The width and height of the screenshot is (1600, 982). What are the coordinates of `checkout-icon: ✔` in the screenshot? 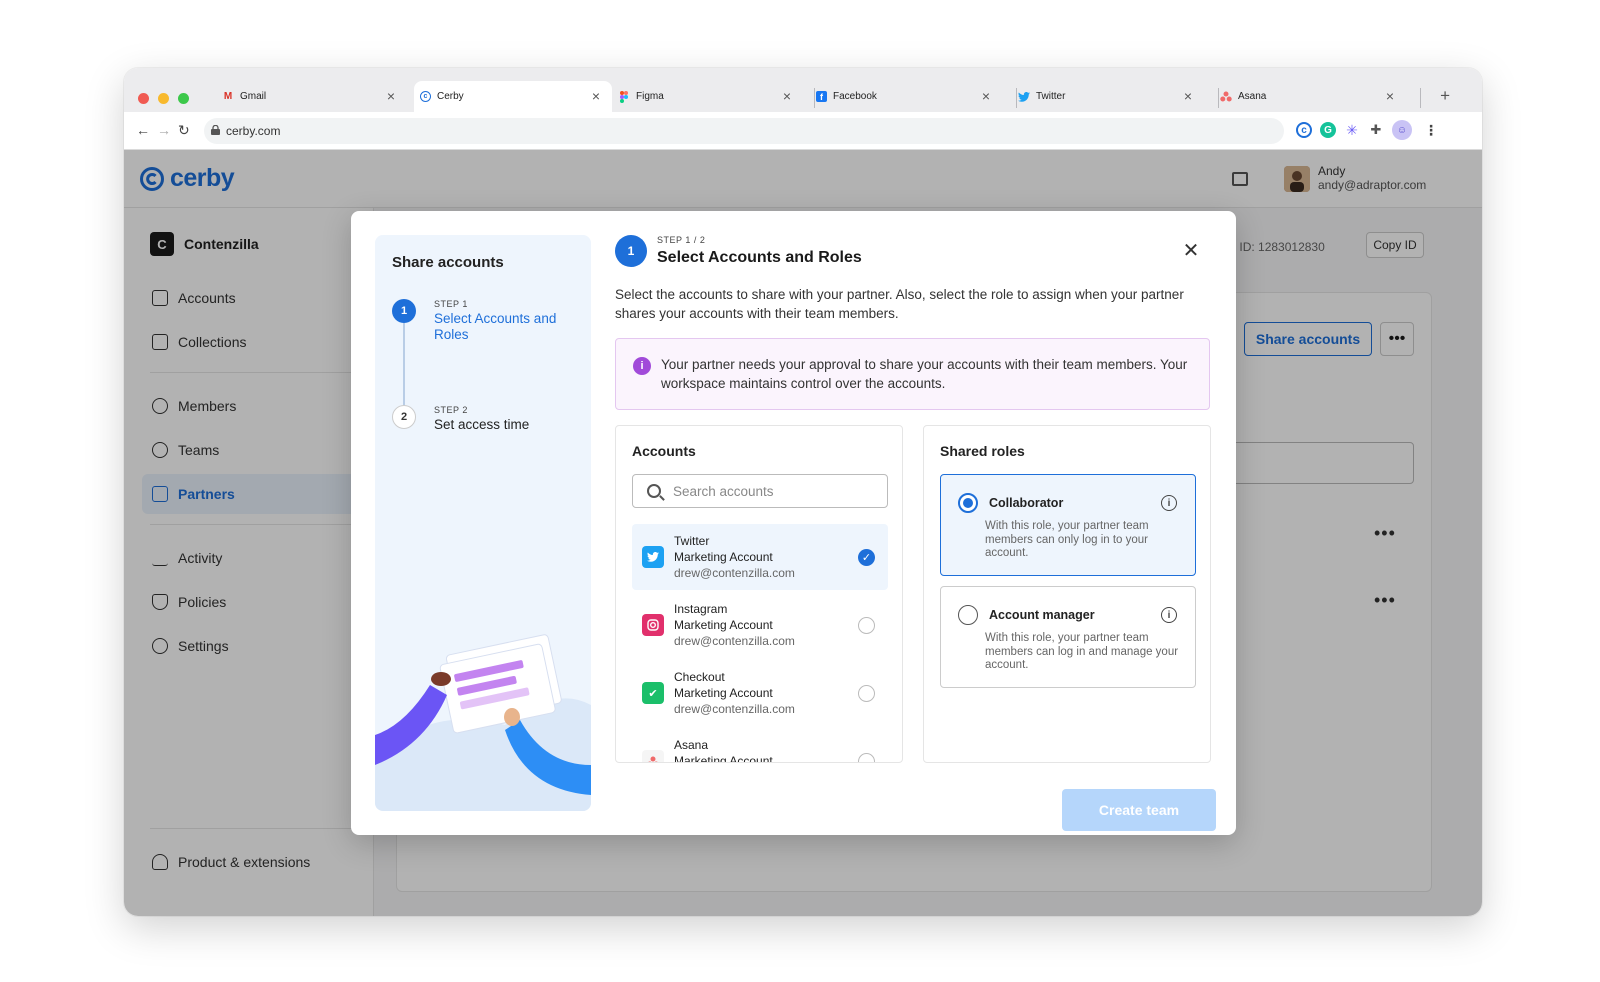 It's located at (653, 693).